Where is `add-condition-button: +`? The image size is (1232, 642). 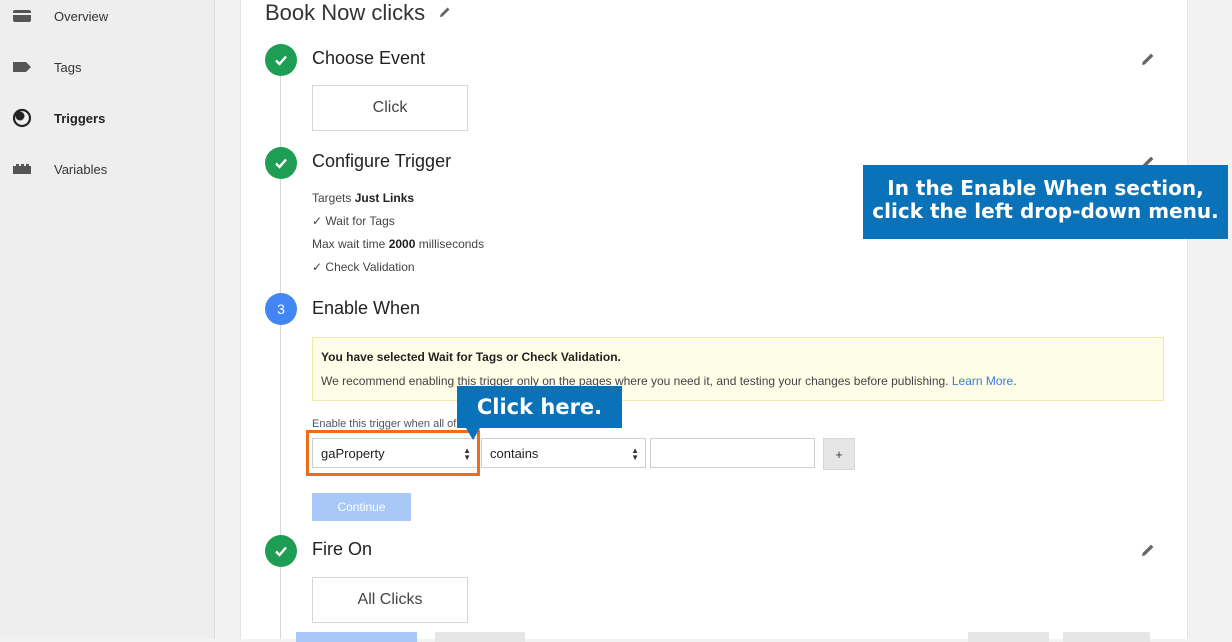 add-condition-button: + is located at coordinates (839, 454).